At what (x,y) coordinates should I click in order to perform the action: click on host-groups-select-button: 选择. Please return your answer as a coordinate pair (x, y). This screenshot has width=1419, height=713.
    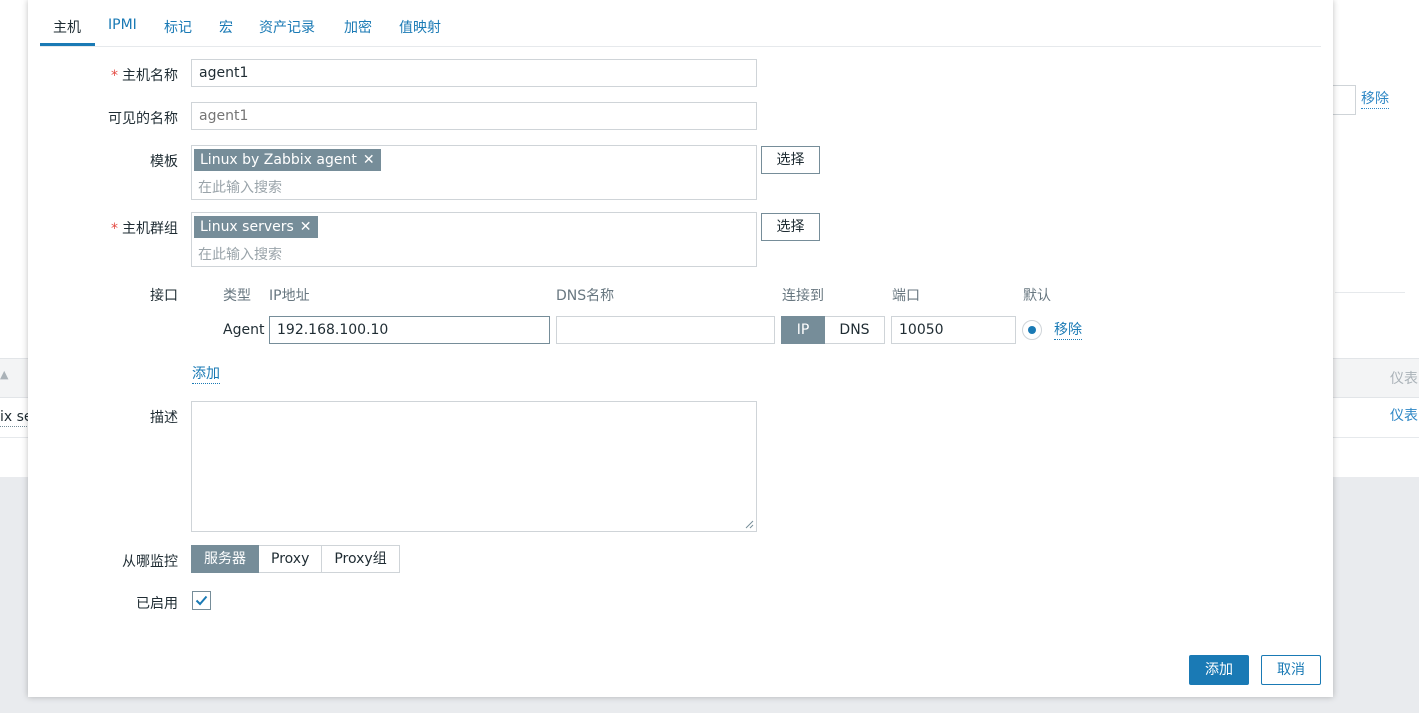
    Looking at the image, I should click on (790, 227).